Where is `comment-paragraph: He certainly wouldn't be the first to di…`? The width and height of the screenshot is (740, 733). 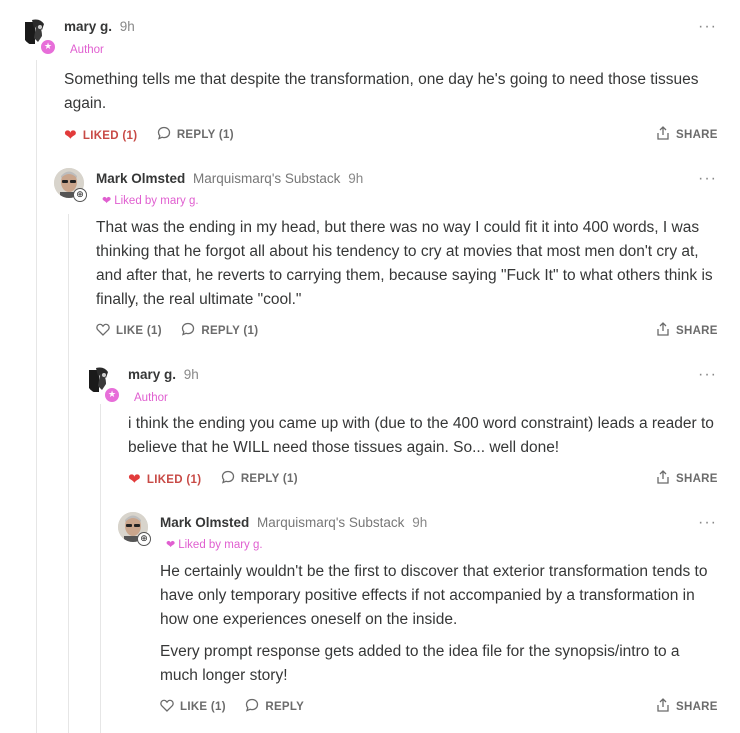
comment-paragraph: He certainly wouldn't be the first to di… is located at coordinates (434, 595).